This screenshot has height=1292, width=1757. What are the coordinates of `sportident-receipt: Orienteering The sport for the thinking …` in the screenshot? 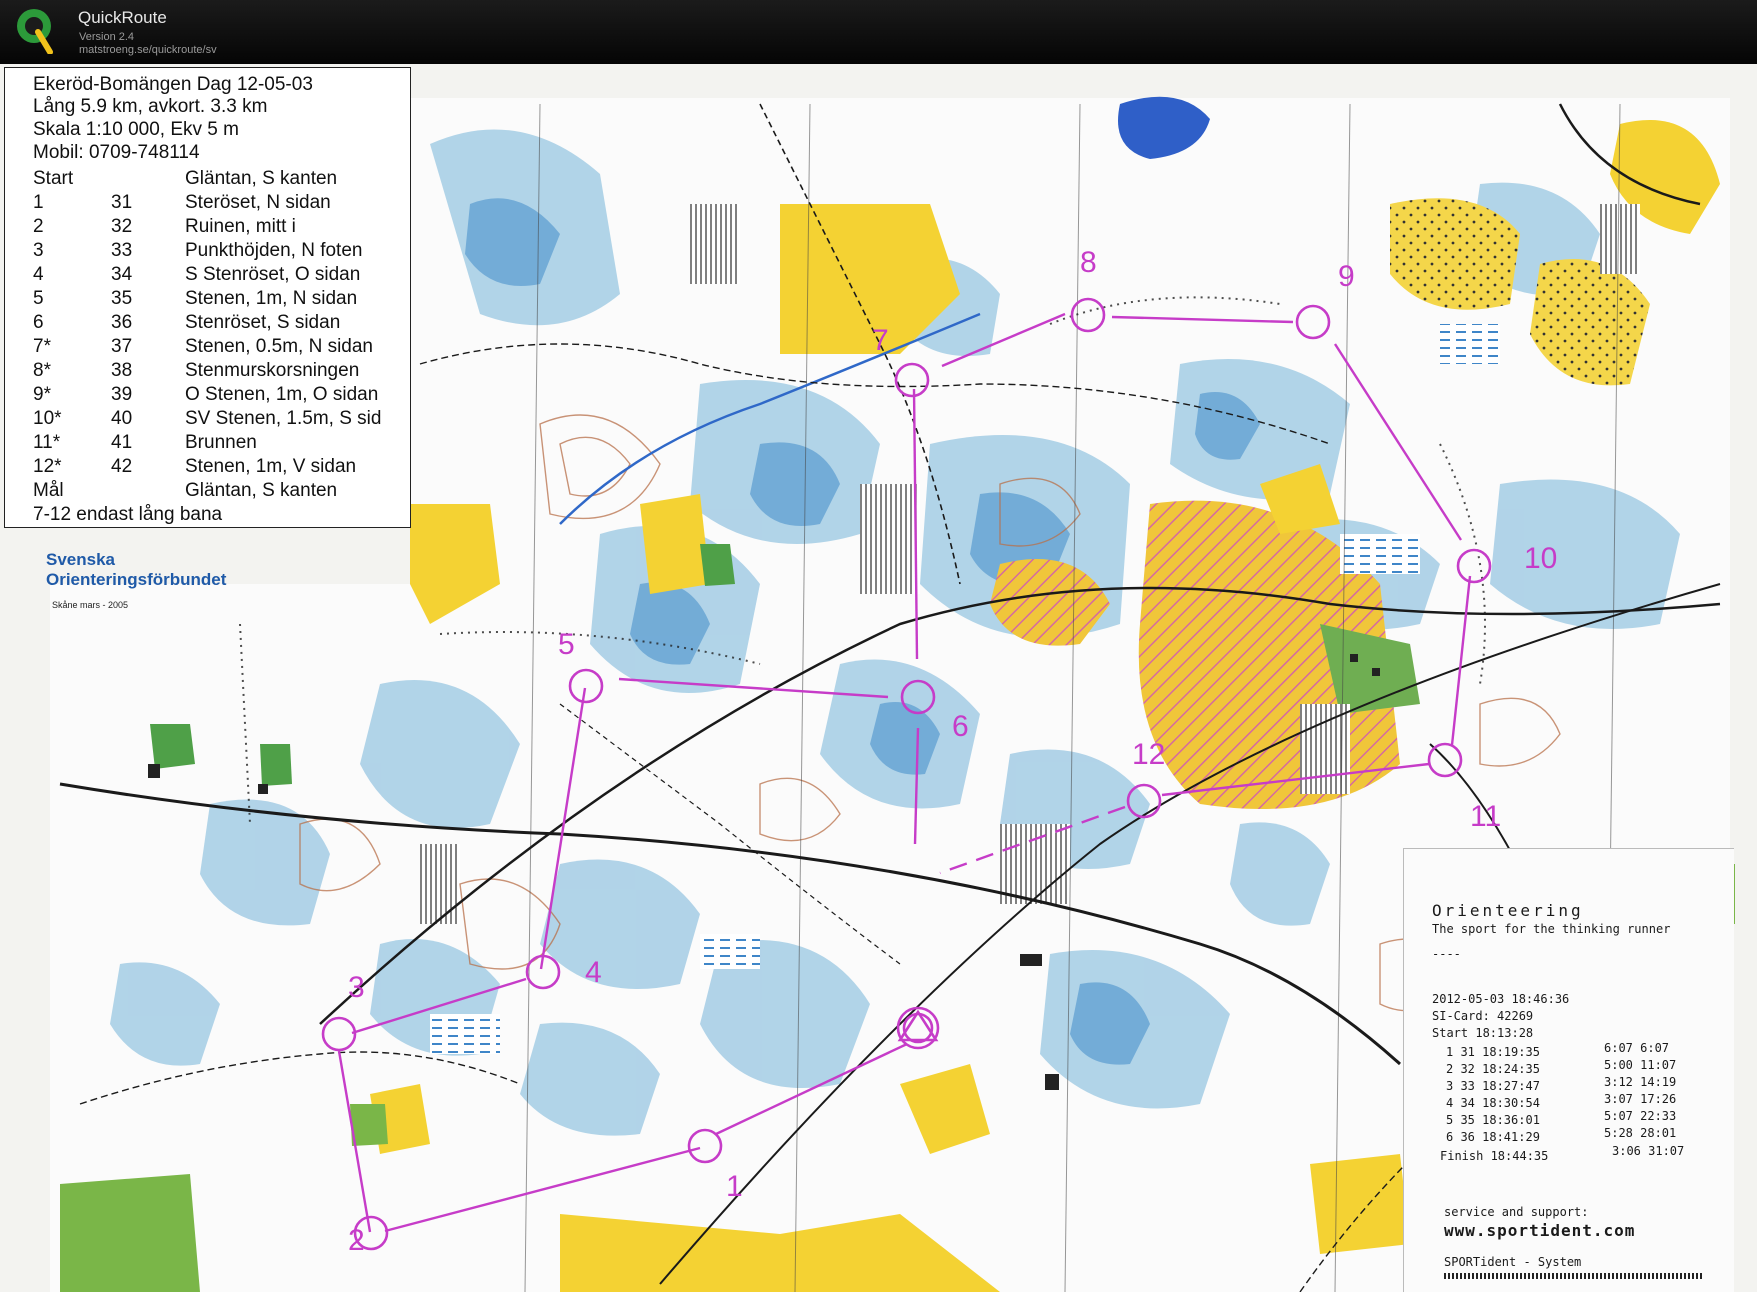 It's located at (1568, 1070).